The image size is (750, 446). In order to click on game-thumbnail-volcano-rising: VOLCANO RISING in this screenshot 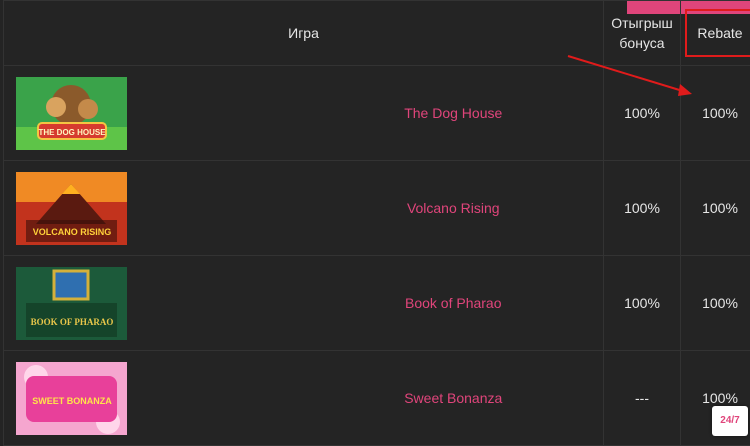, I will do `click(71, 208)`.